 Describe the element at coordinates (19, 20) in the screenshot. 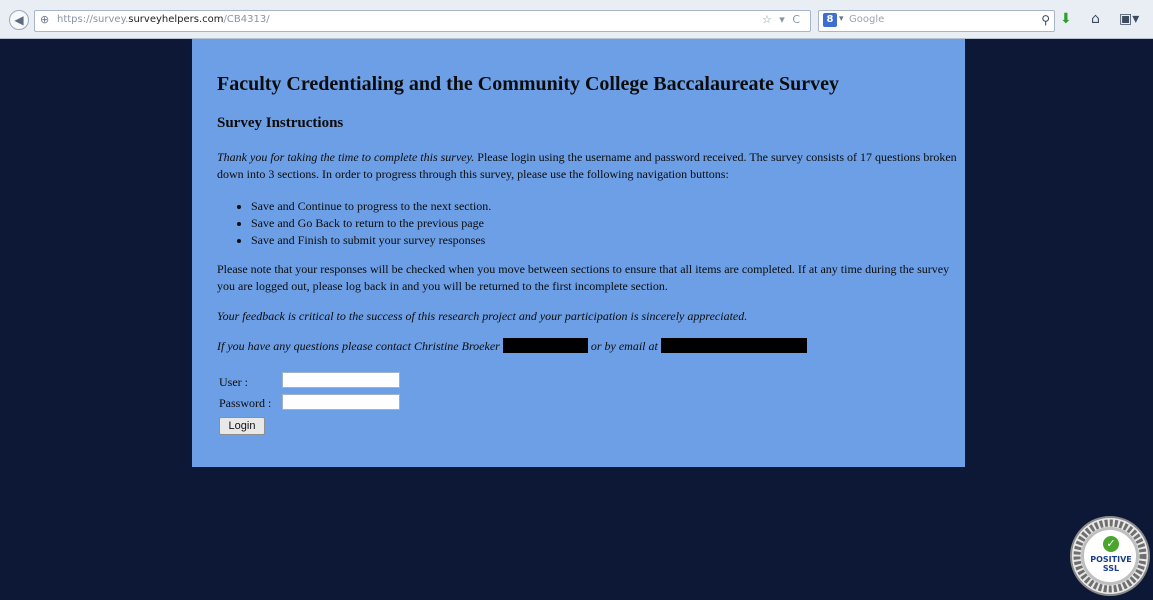

I see `back-icon: ◀` at that location.